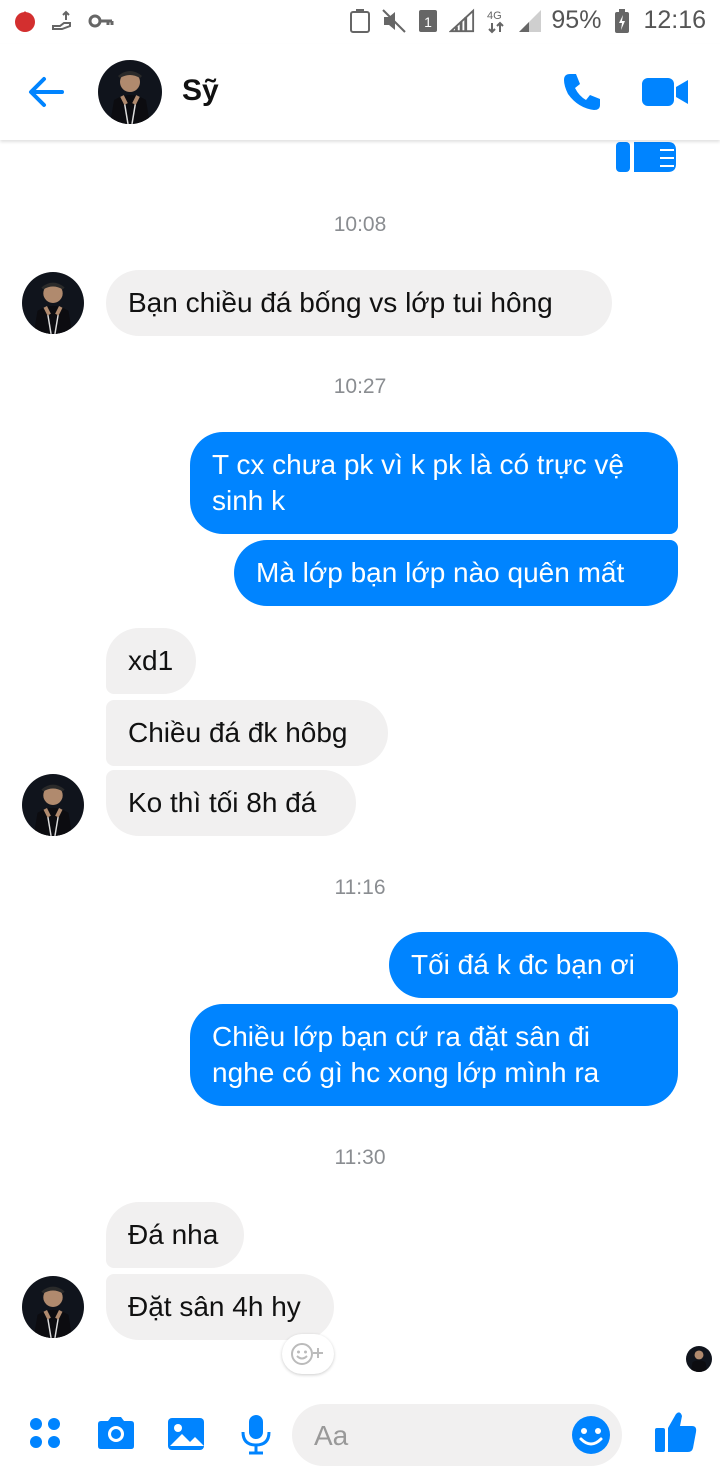  I want to click on svg-text: 4G, so click(494, 16).